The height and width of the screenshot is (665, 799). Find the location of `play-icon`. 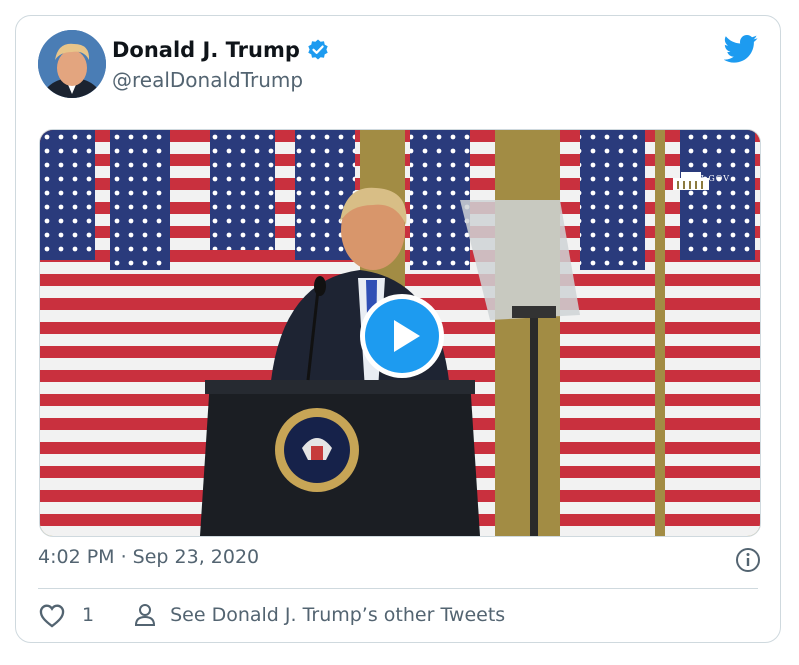

play-icon is located at coordinates (402, 336).